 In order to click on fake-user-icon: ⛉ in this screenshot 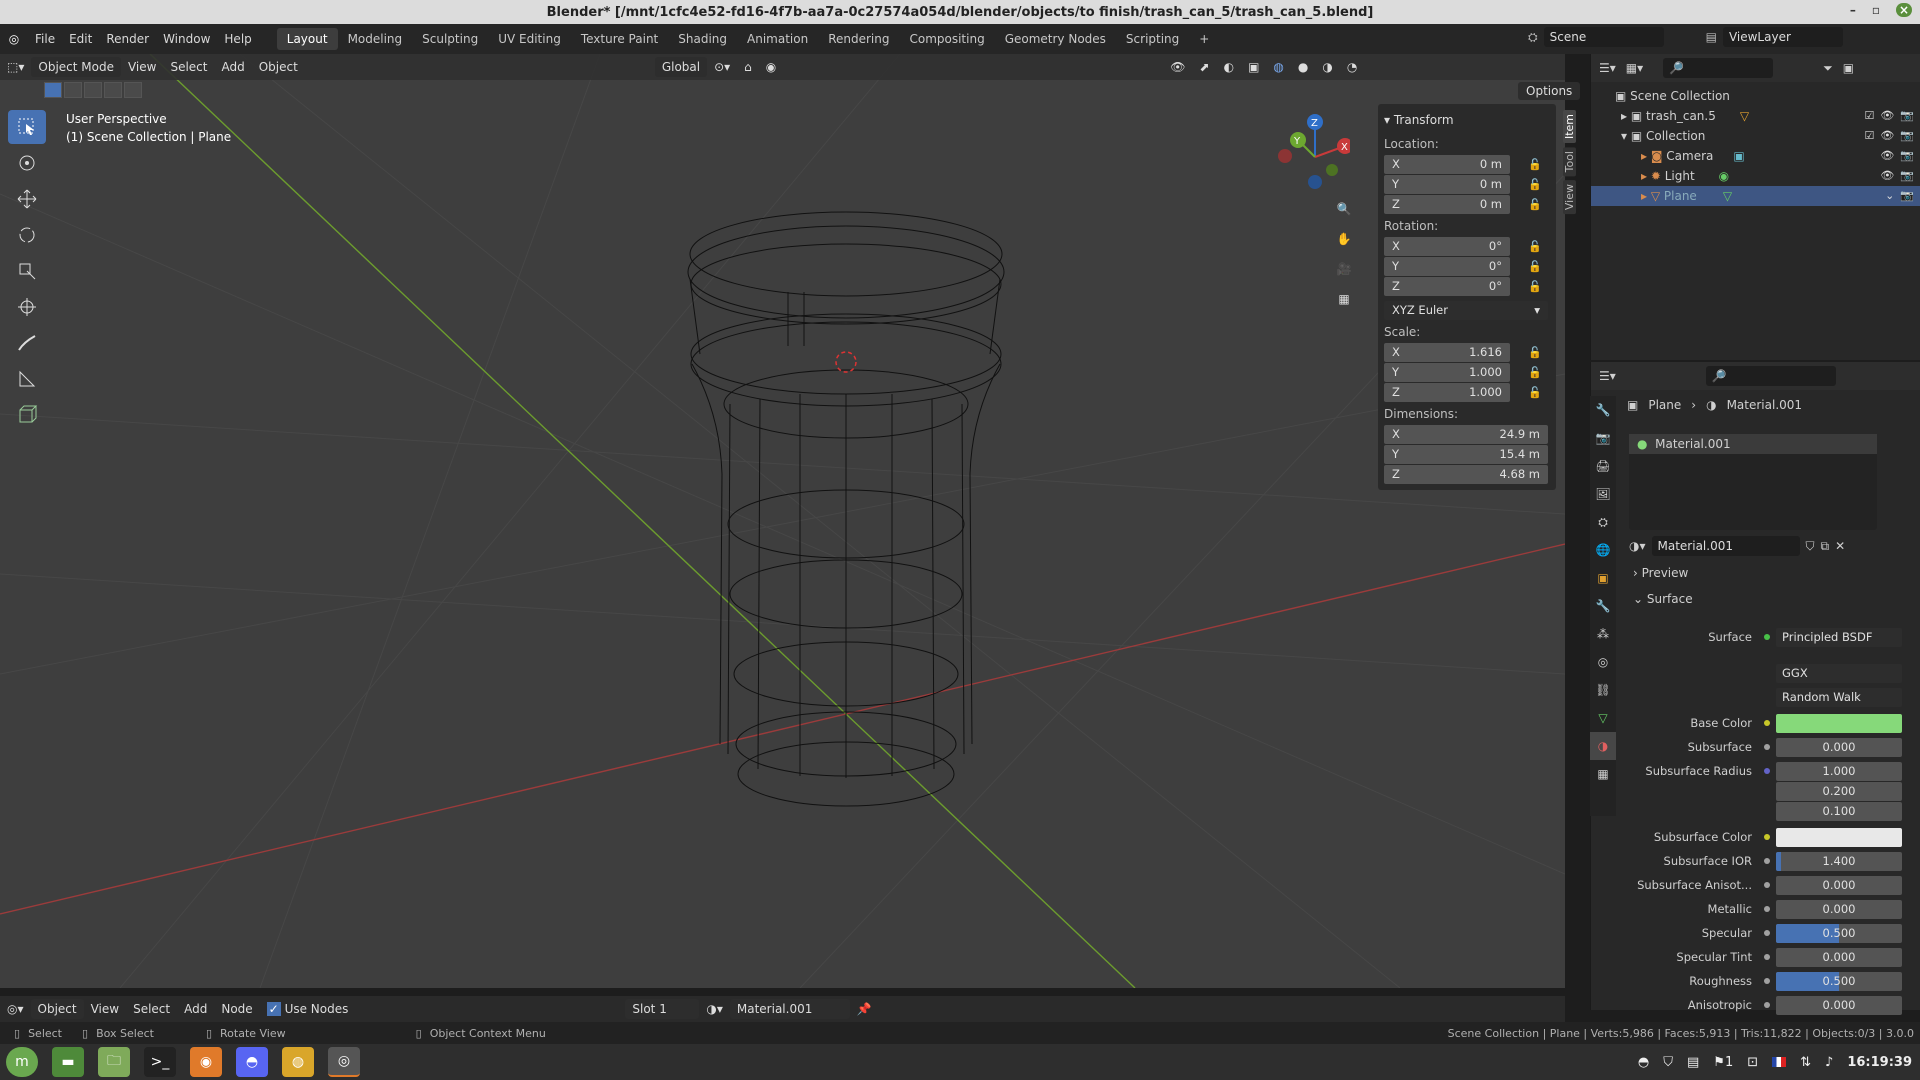, I will do `click(1810, 546)`.